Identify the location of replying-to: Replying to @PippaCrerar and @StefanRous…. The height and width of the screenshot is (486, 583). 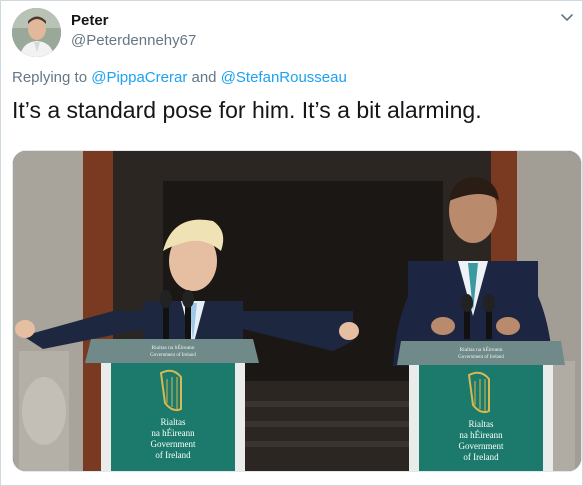
(179, 77).